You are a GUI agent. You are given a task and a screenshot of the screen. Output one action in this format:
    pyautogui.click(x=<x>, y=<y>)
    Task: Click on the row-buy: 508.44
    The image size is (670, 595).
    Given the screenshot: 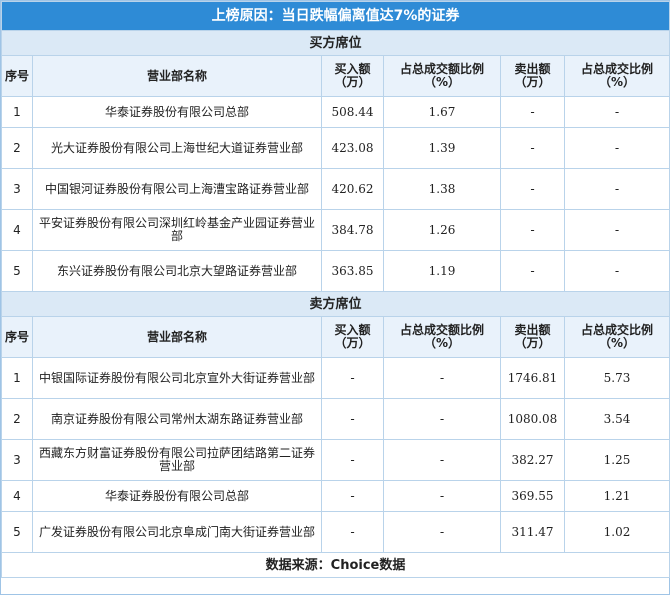 What is the action you would take?
    pyautogui.click(x=352, y=112)
    